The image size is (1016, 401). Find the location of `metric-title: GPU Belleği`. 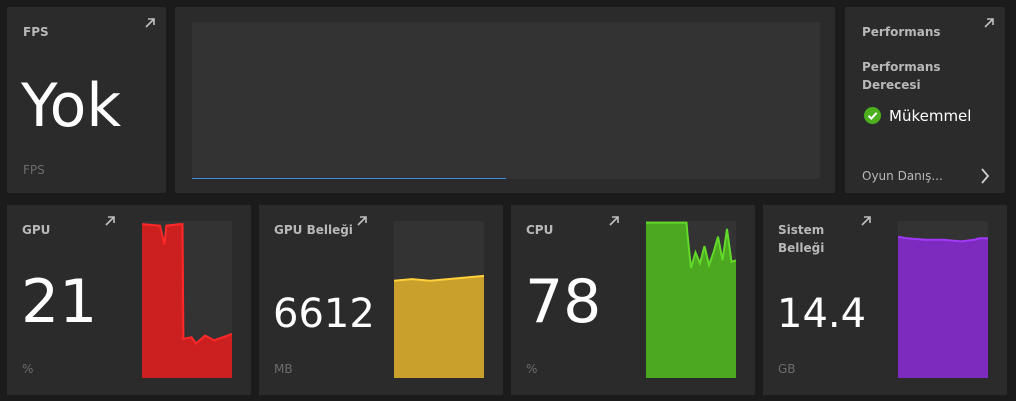

metric-title: GPU Belleği is located at coordinates (313, 230).